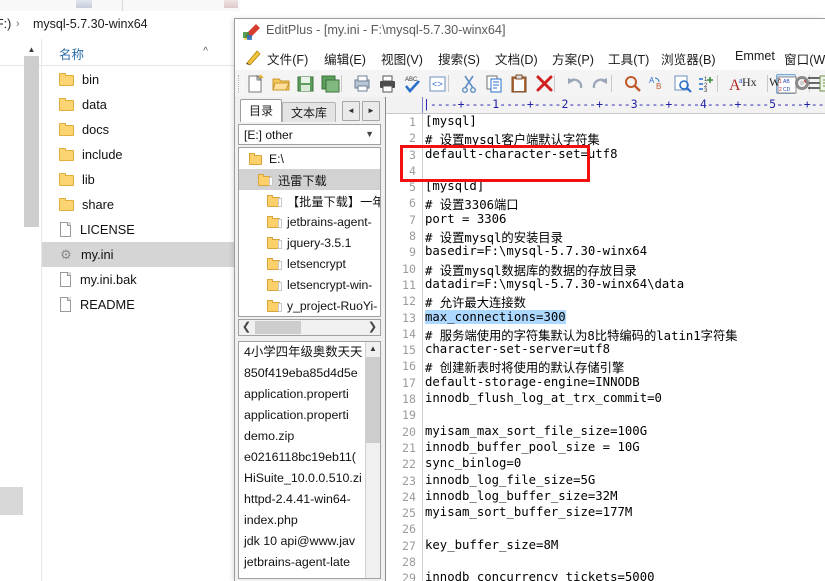 The height and width of the screenshot is (581, 825). I want to click on code-line: 1 [mysql], so click(605, 122).